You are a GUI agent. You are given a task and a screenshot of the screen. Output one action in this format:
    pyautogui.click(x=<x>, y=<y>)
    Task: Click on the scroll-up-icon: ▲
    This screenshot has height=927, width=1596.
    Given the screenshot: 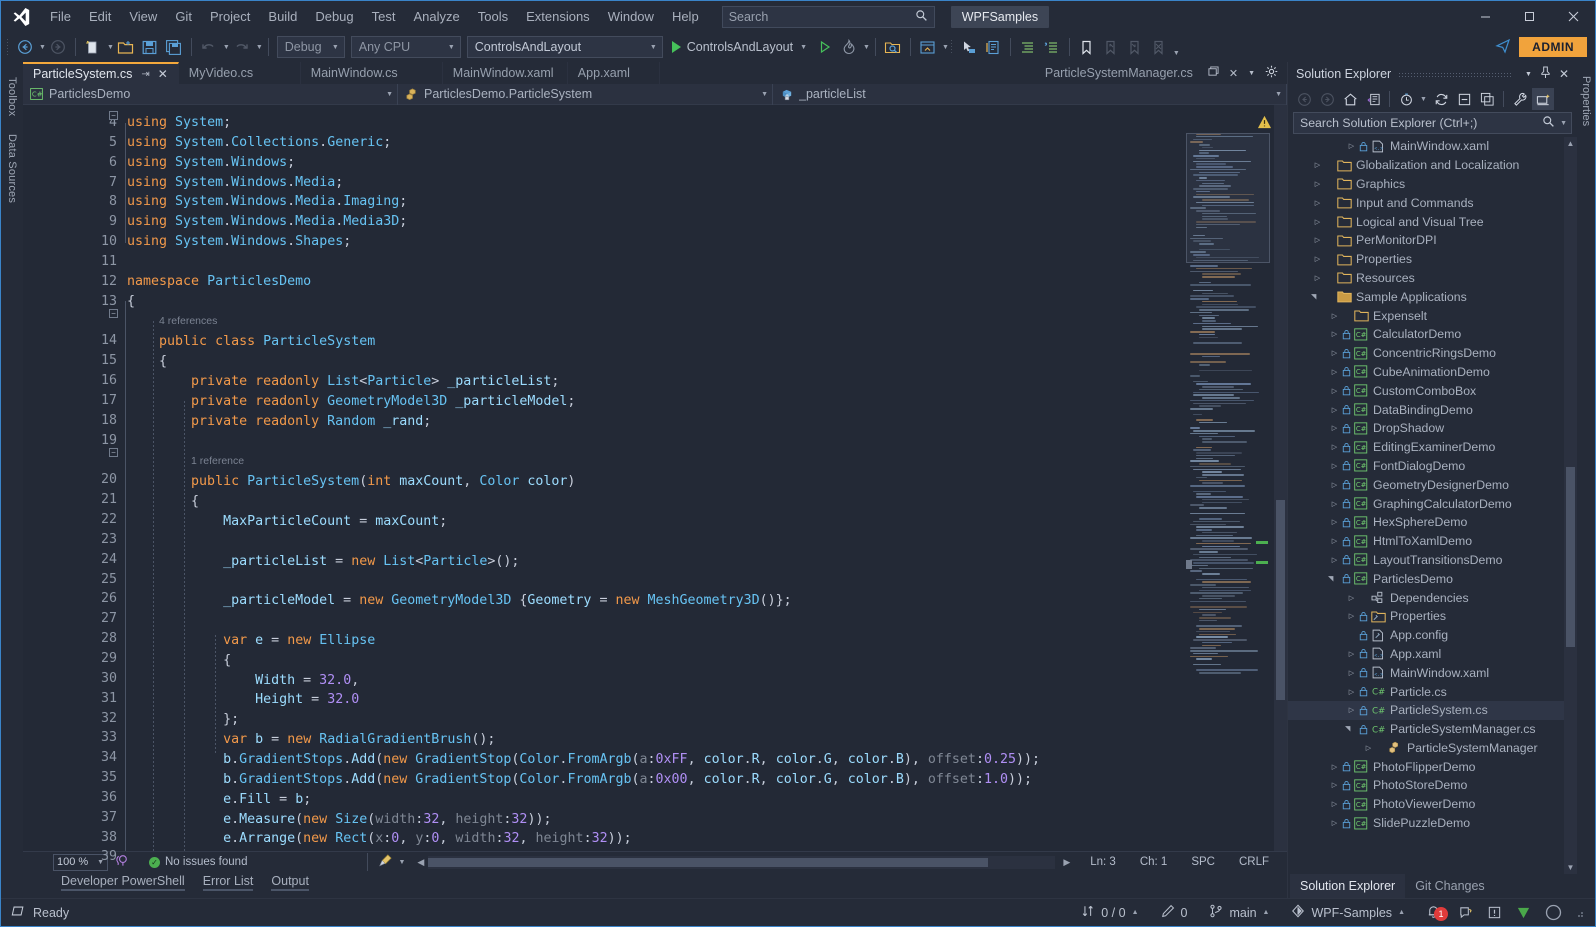 What is the action you would take?
    pyautogui.click(x=1570, y=143)
    